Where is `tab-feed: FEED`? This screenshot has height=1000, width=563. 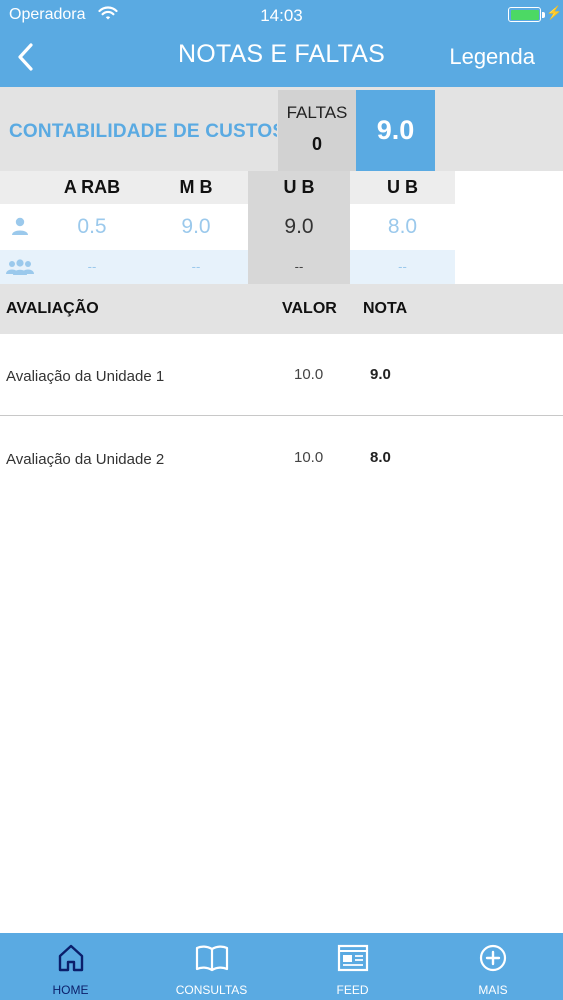 tab-feed: FEED is located at coordinates (352, 966).